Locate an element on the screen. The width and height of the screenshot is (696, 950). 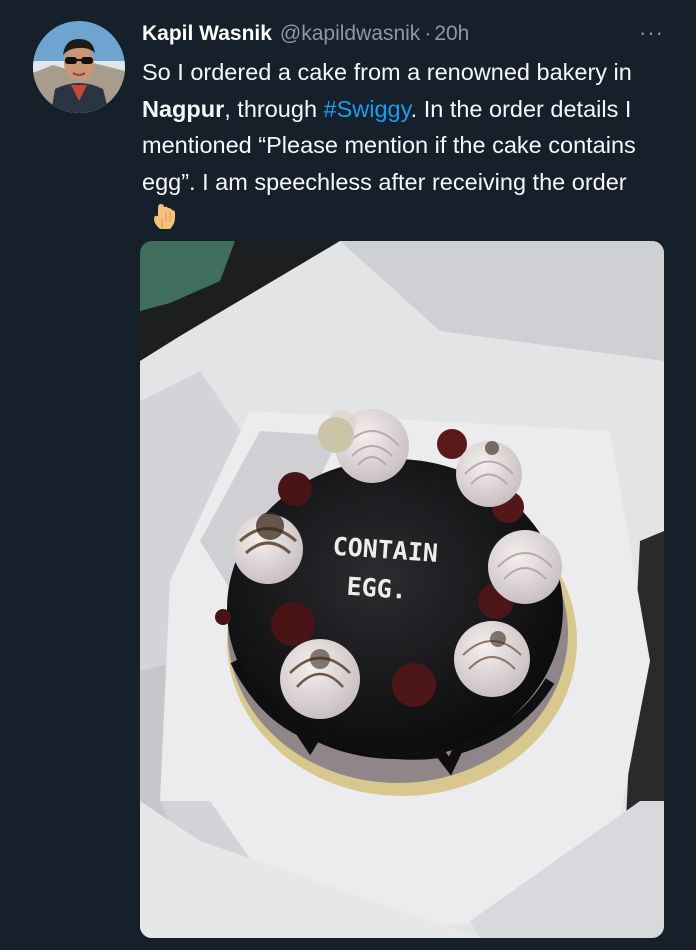
hashtag-link: #Swiggy is located at coordinates (367, 109).